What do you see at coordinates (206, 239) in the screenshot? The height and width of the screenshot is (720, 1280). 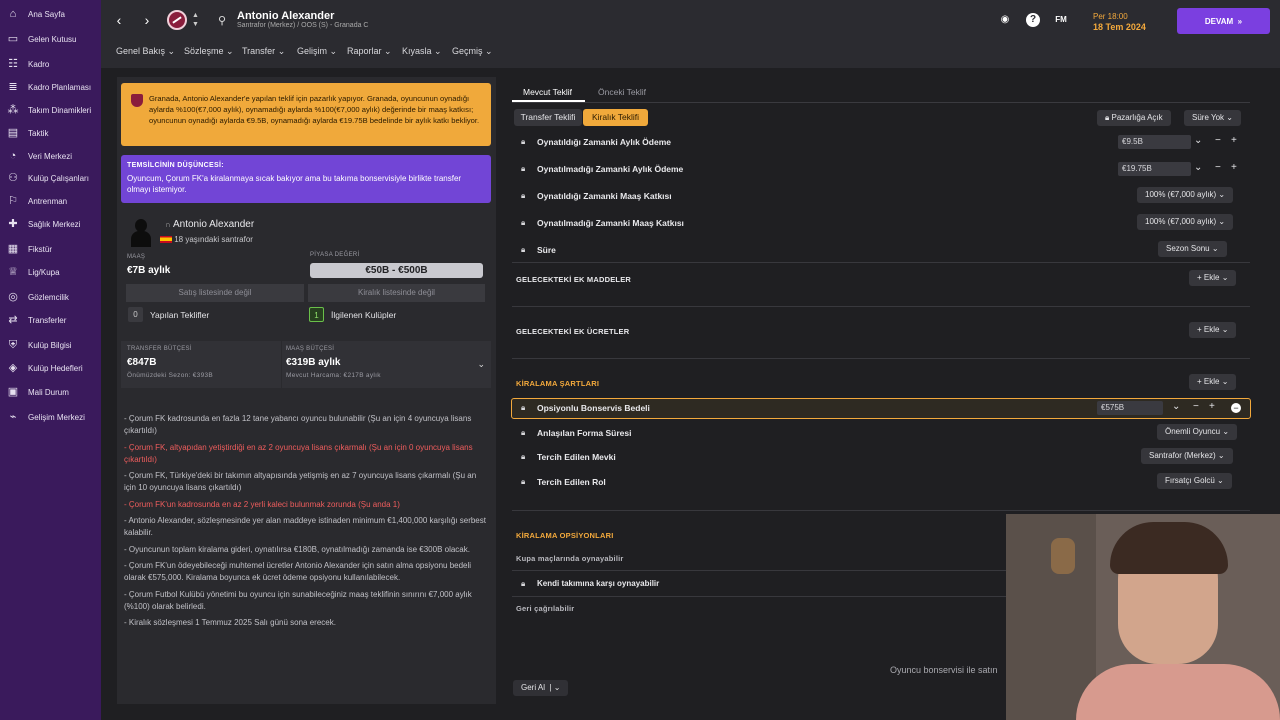 I see `player-desc: 18 yaşındaki santrafor` at bounding box center [206, 239].